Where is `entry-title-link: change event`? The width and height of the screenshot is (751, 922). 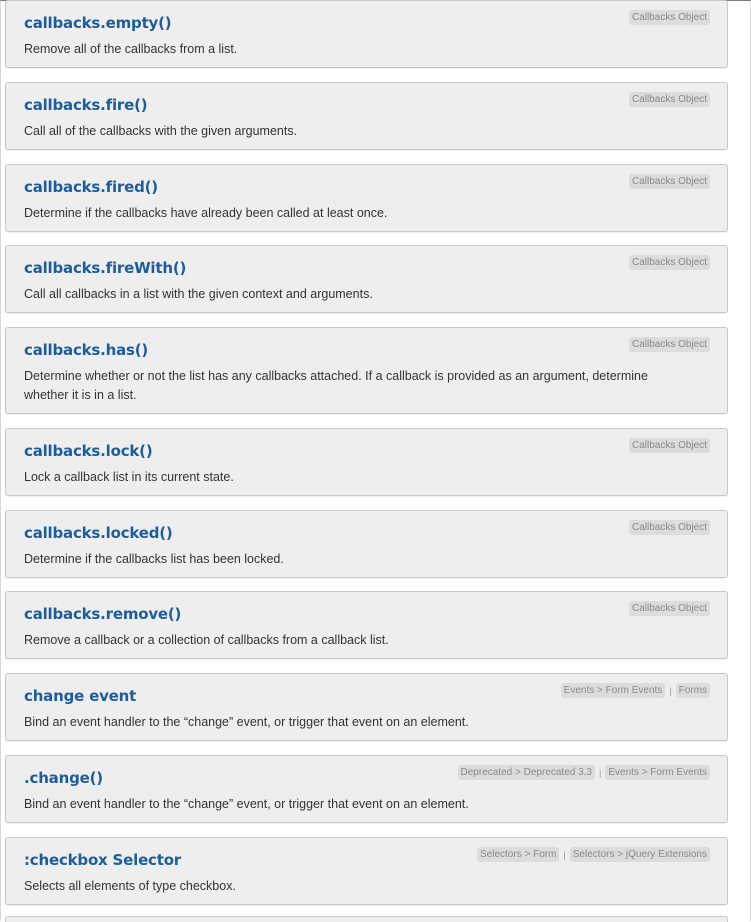 entry-title-link: change event is located at coordinates (80, 696).